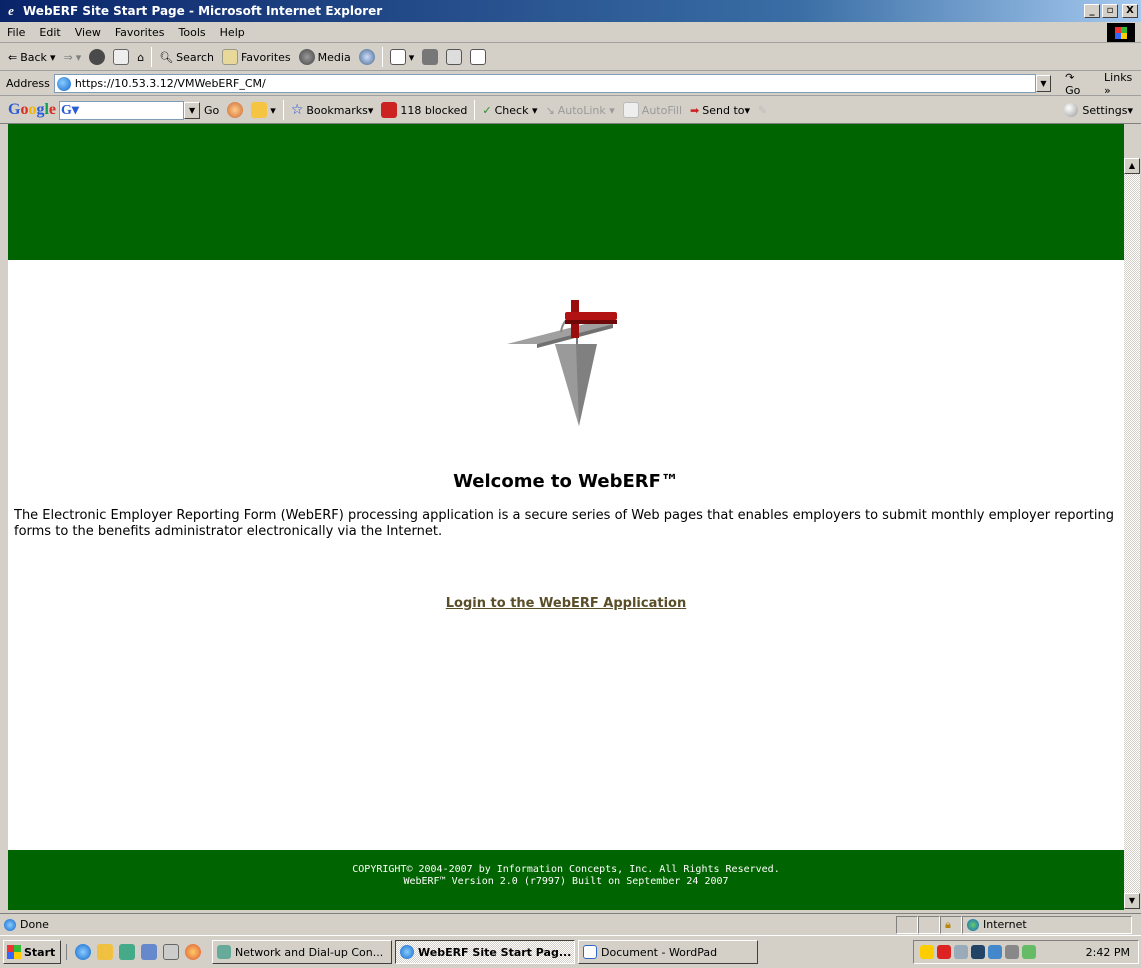 The image size is (1141, 968). I want to click on send-to-icon: ➡, so click(695, 110).